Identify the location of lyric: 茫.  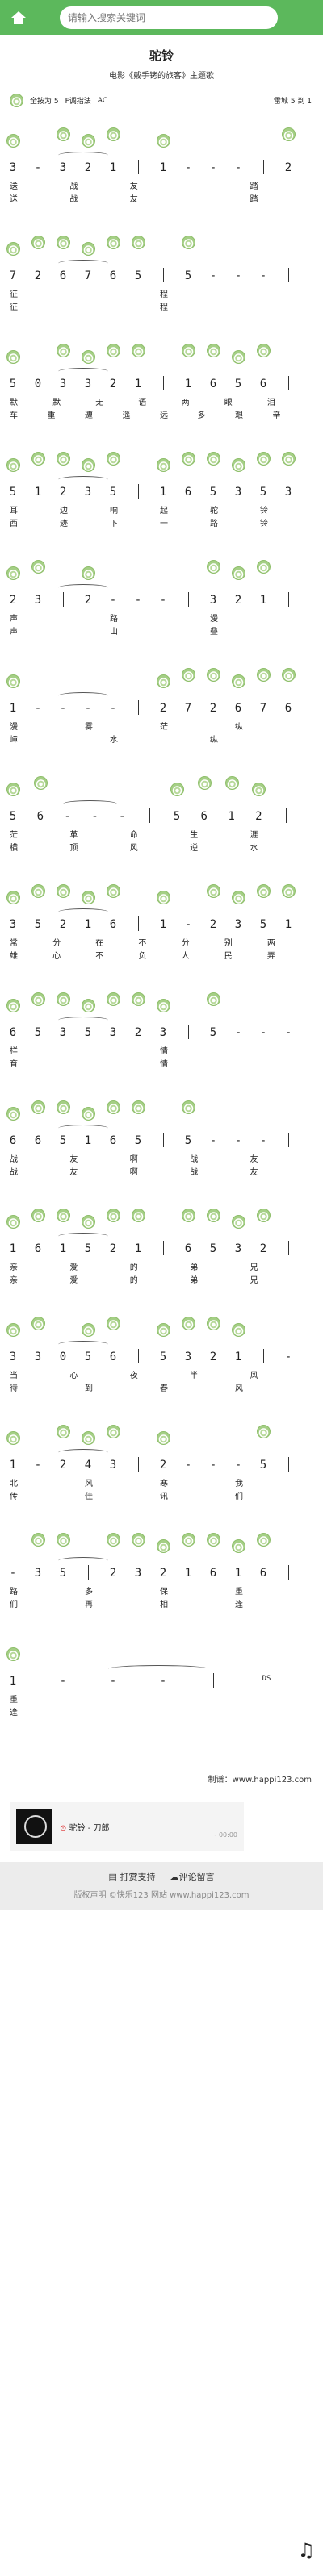
(14, 836).